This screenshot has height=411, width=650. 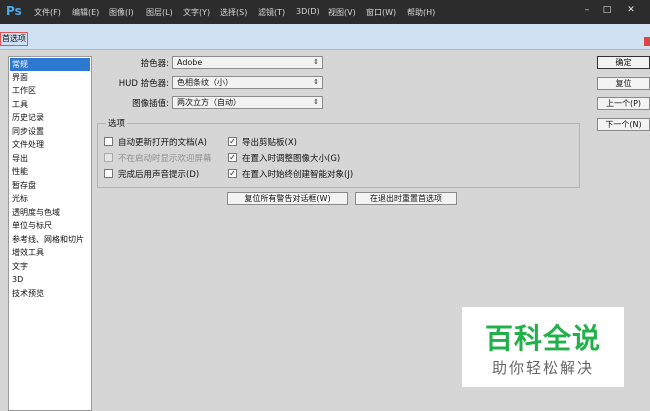 I want to click on menu-help: 帮助(H), so click(x=421, y=12).